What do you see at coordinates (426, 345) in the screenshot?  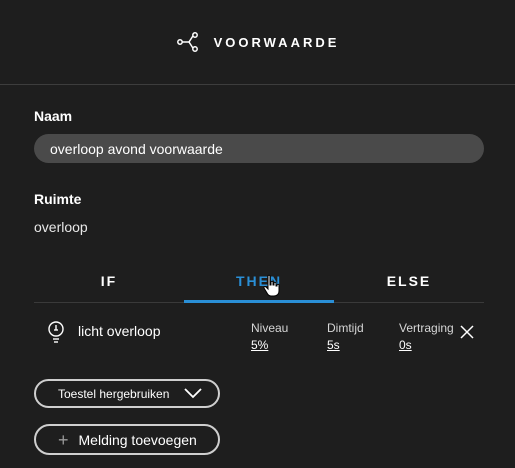 I see `vertraging-value-link: 0s` at bounding box center [426, 345].